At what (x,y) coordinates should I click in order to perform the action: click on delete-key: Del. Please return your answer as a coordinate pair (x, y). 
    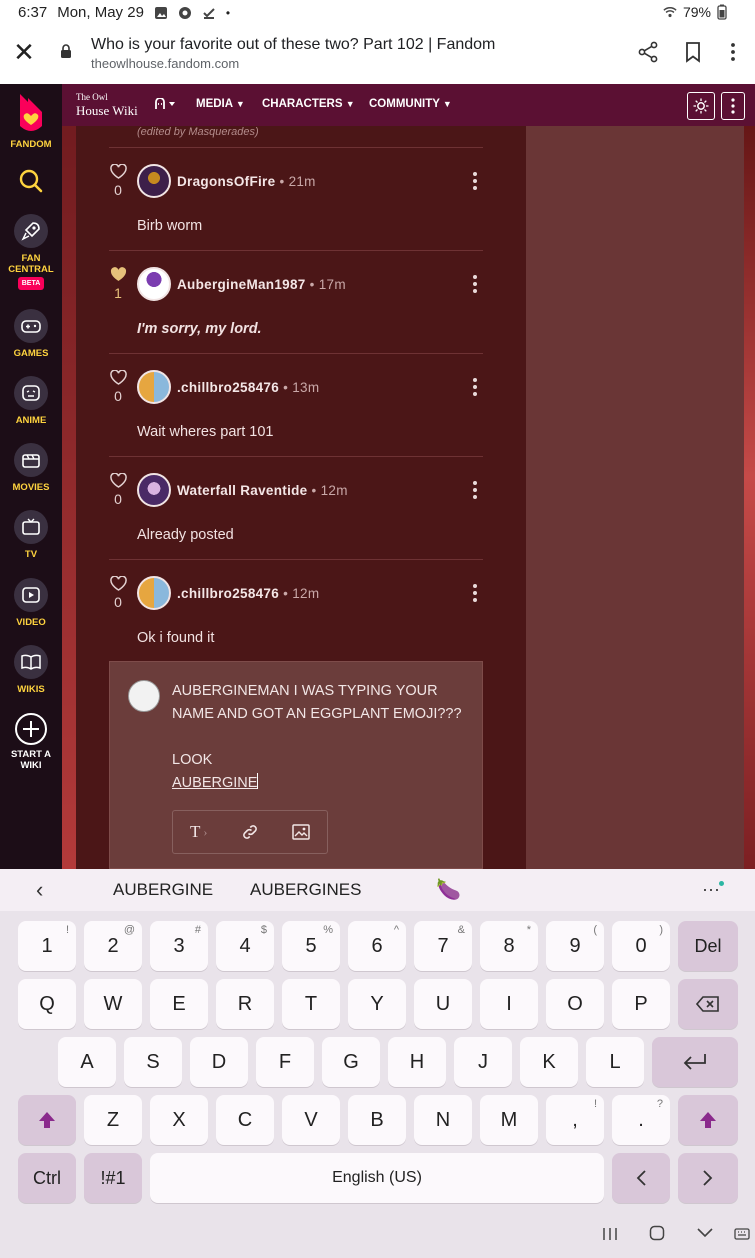
    Looking at the image, I should click on (708, 946).